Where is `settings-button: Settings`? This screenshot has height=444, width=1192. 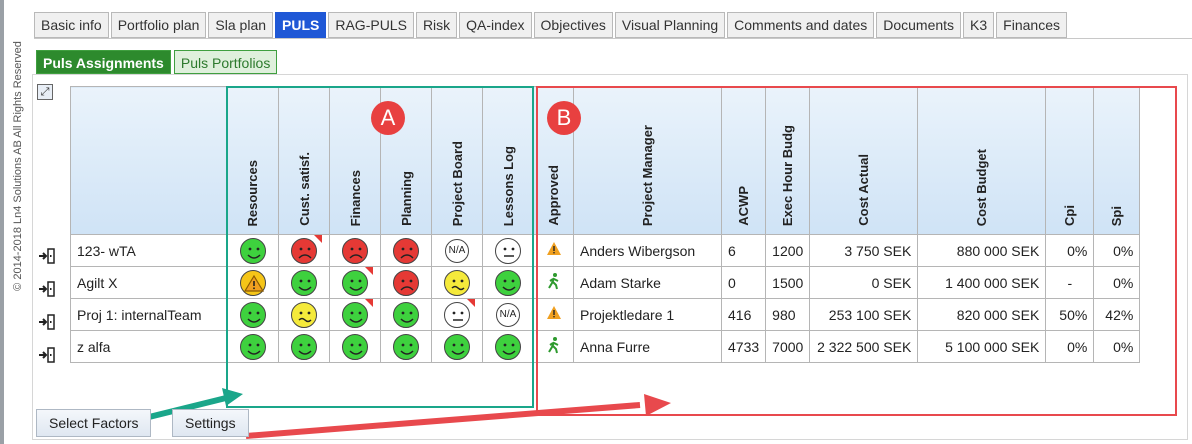
settings-button: Settings is located at coordinates (210, 423).